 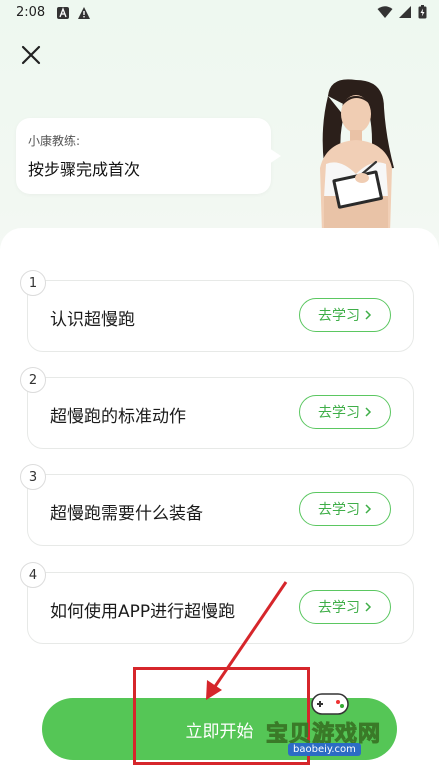 I want to click on step-number-badge: 2, so click(x=33, y=380).